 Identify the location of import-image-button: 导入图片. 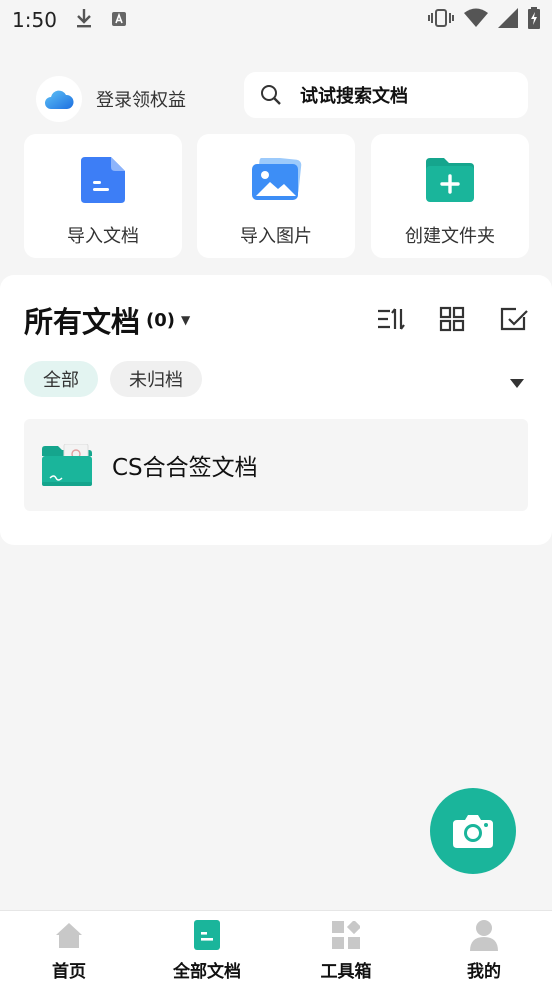
(276, 196).